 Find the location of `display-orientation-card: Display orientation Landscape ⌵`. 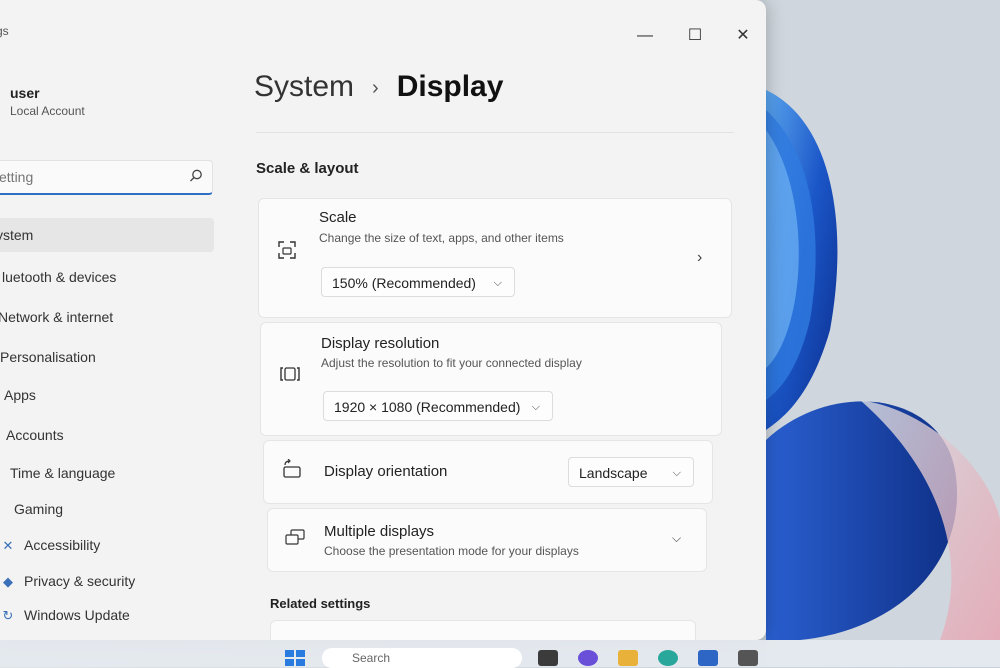

display-orientation-card: Display orientation Landscape ⌵ is located at coordinates (488, 472).